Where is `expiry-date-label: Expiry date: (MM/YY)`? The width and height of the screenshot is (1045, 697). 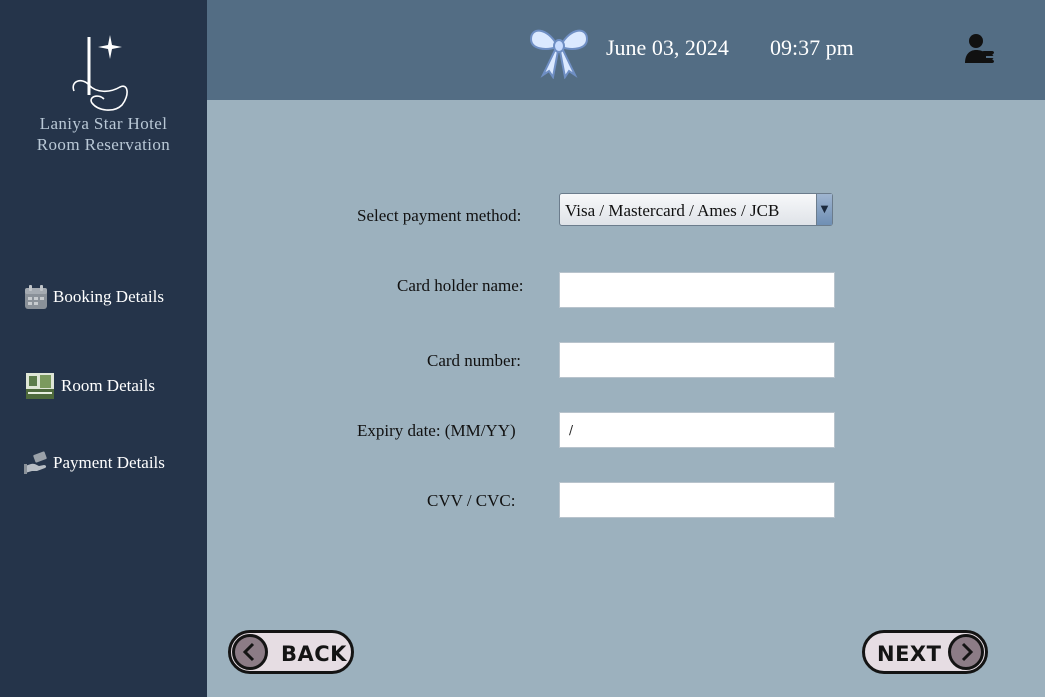
expiry-date-label: Expiry date: (MM/YY) is located at coordinates (436, 430).